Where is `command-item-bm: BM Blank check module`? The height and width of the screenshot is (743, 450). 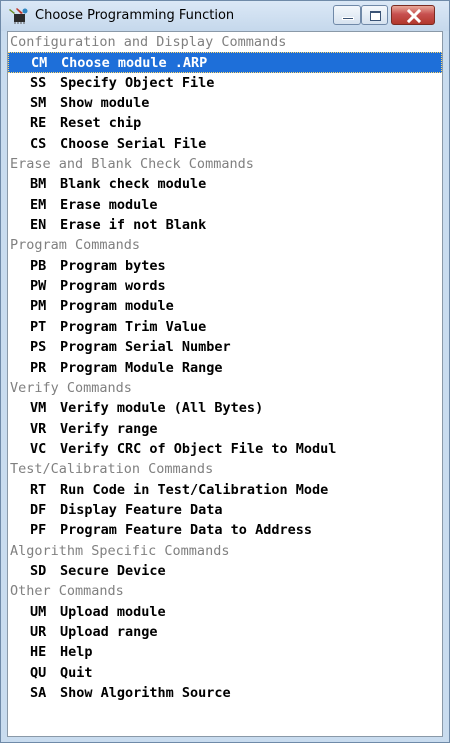 command-item-bm: BM Blank check module is located at coordinates (225, 184).